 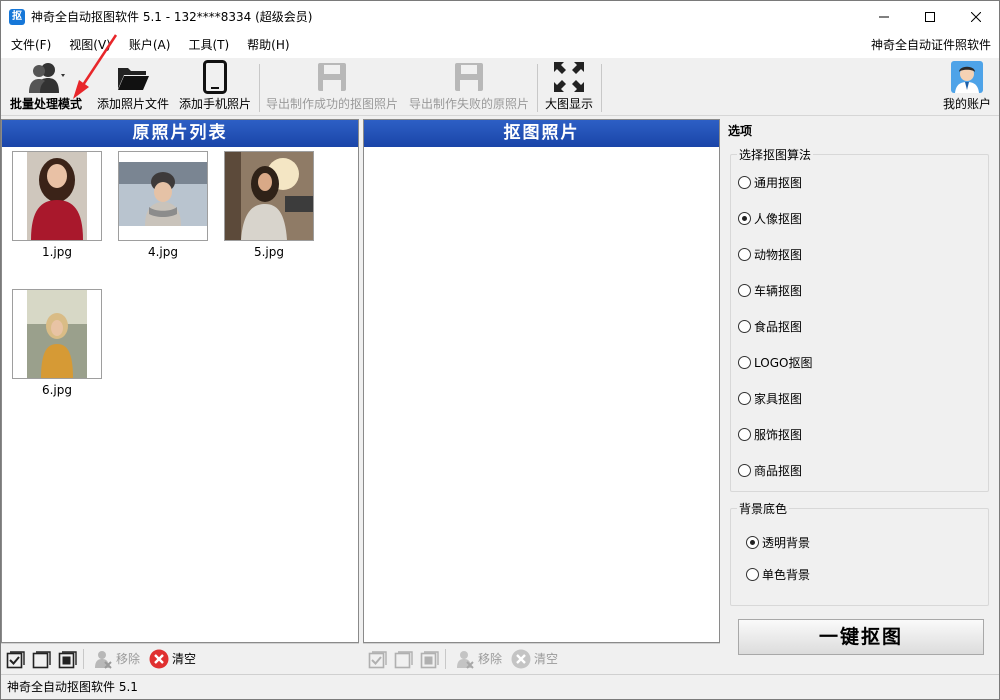 What do you see at coordinates (778, 291) in the screenshot?
I see `radio-vehicle-label: 车辆抠图` at bounding box center [778, 291].